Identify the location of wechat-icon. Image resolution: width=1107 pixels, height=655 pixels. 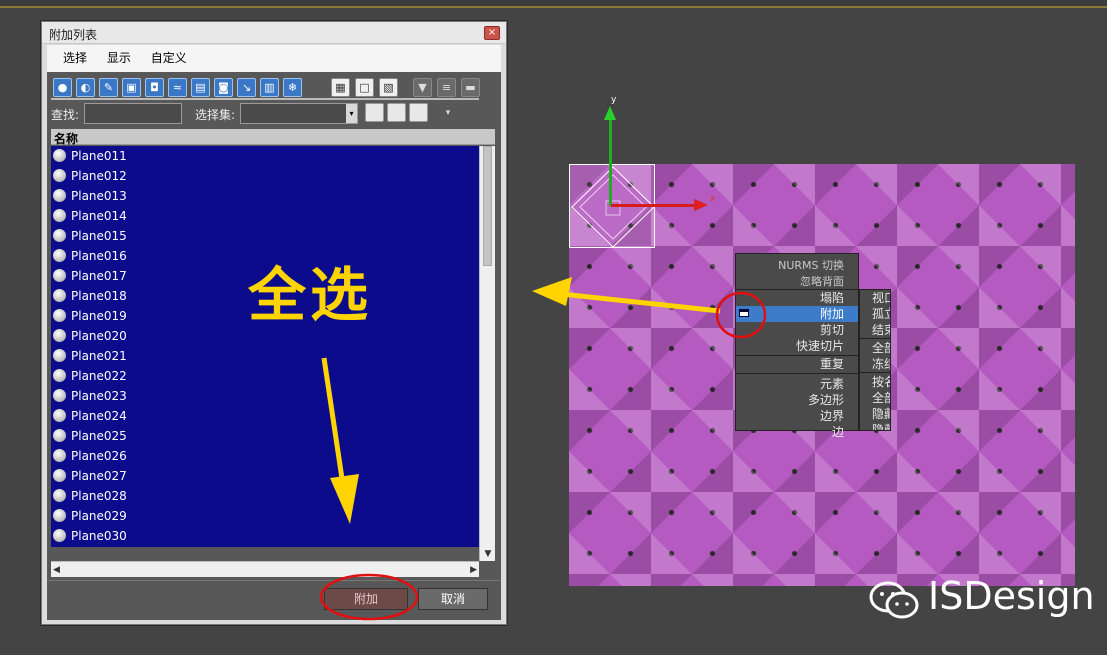
(894, 600).